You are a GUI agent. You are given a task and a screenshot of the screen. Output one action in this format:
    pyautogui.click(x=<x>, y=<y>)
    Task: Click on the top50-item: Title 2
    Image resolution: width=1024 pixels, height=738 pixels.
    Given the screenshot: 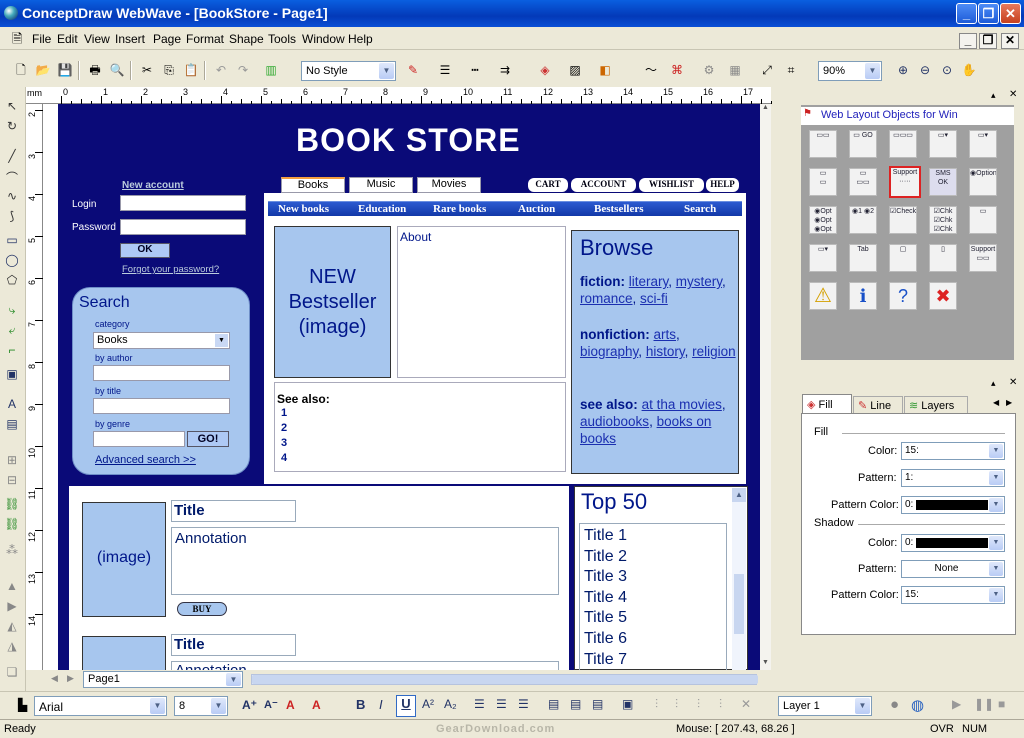 What is the action you would take?
    pyautogui.click(x=605, y=557)
    